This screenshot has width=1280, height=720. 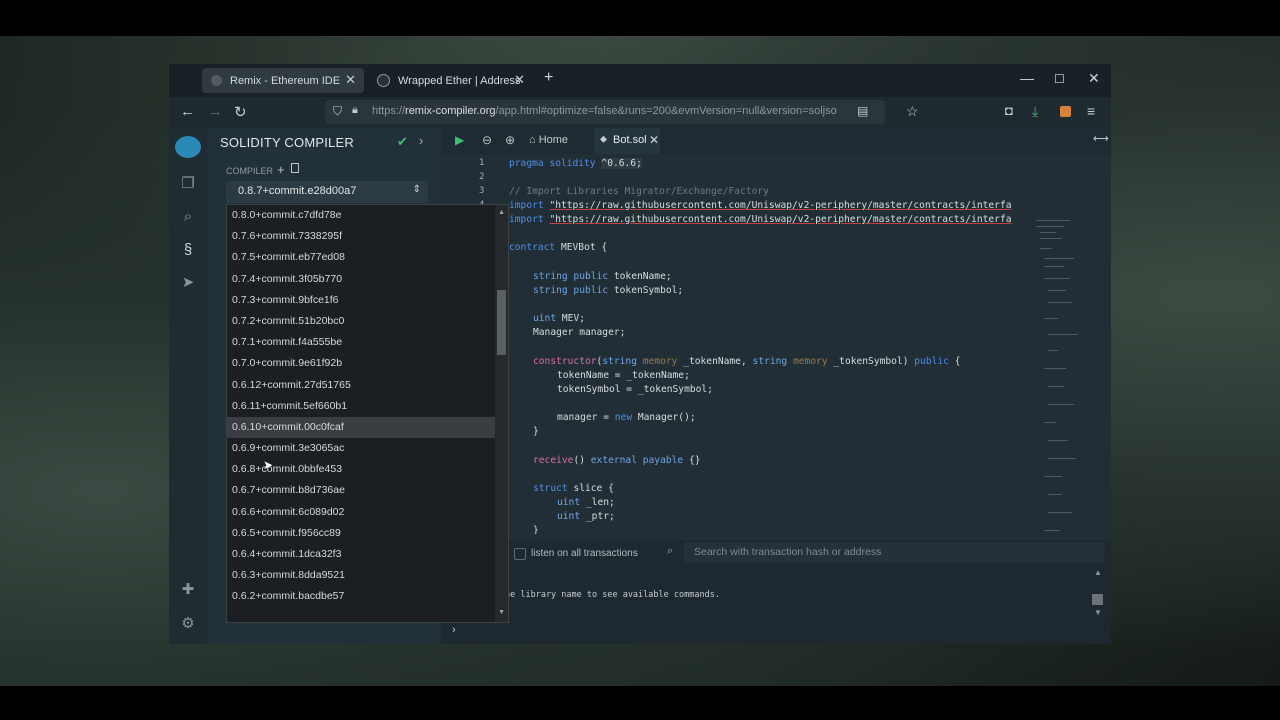 What do you see at coordinates (215, 111) in the screenshot?
I see `forward-arrow-icon: →` at bounding box center [215, 111].